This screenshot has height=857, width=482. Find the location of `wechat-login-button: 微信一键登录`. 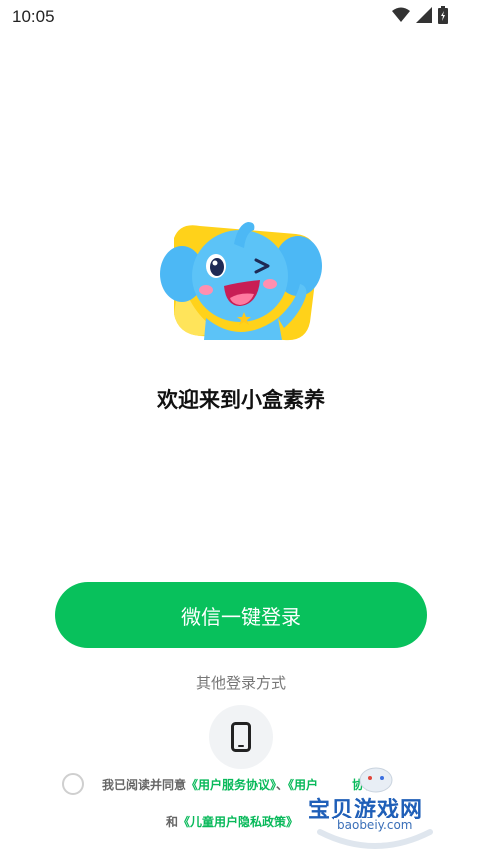

wechat-login-button: 微信一键登录 is located at coordinates (241, 615).